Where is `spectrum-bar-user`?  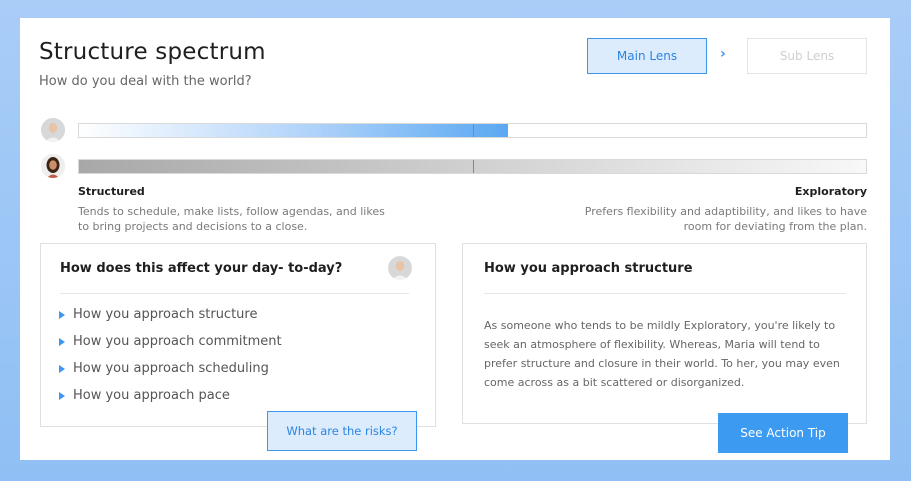 spectrum-bar-user is located at coordinates (472, 130).